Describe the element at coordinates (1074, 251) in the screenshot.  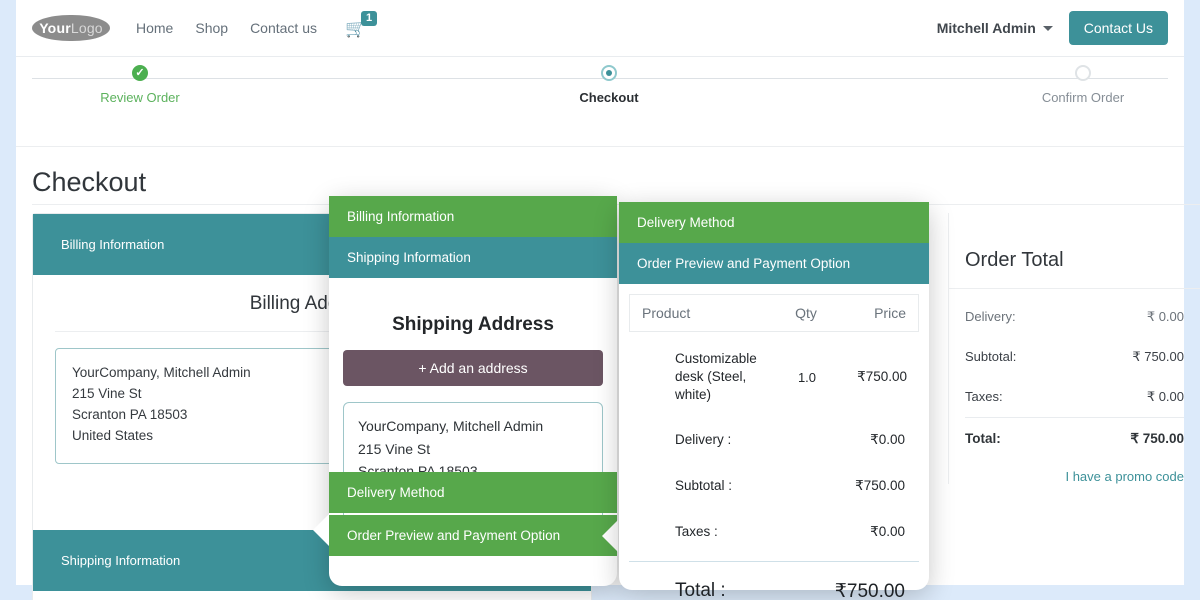
I see `order-total-title: Order Total` at that location.